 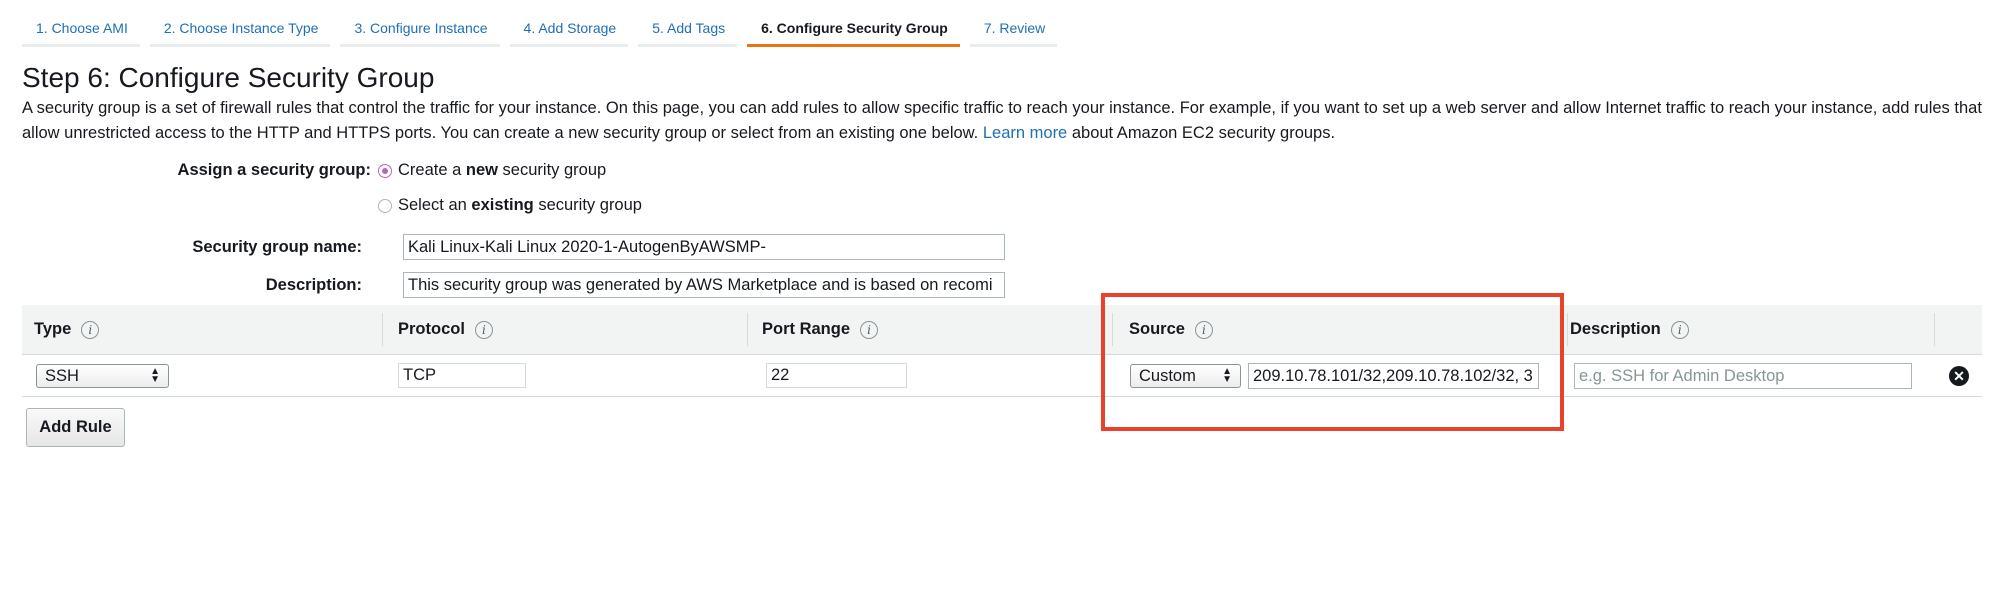 I want to click on radio-create-new-button, so click(x=385, y=170).